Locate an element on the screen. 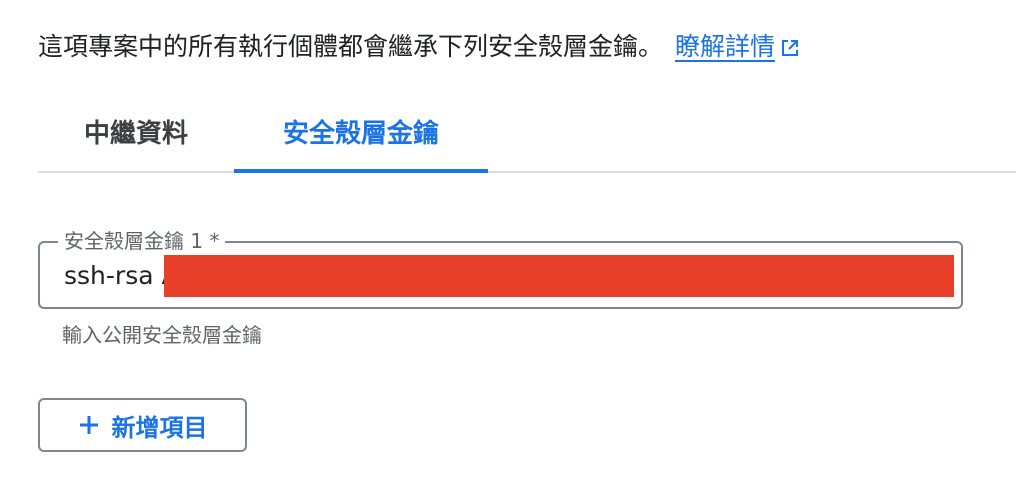  ssh-key-field-label: 安全殼層金鑰 1 * is located at coordinates (142, 241).